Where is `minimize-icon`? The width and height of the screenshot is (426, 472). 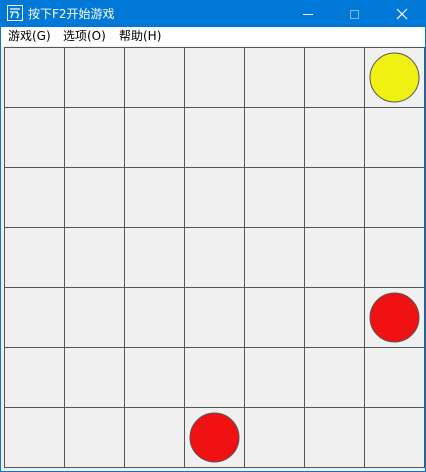
minimize-icon is located at coordinates (308, 14).